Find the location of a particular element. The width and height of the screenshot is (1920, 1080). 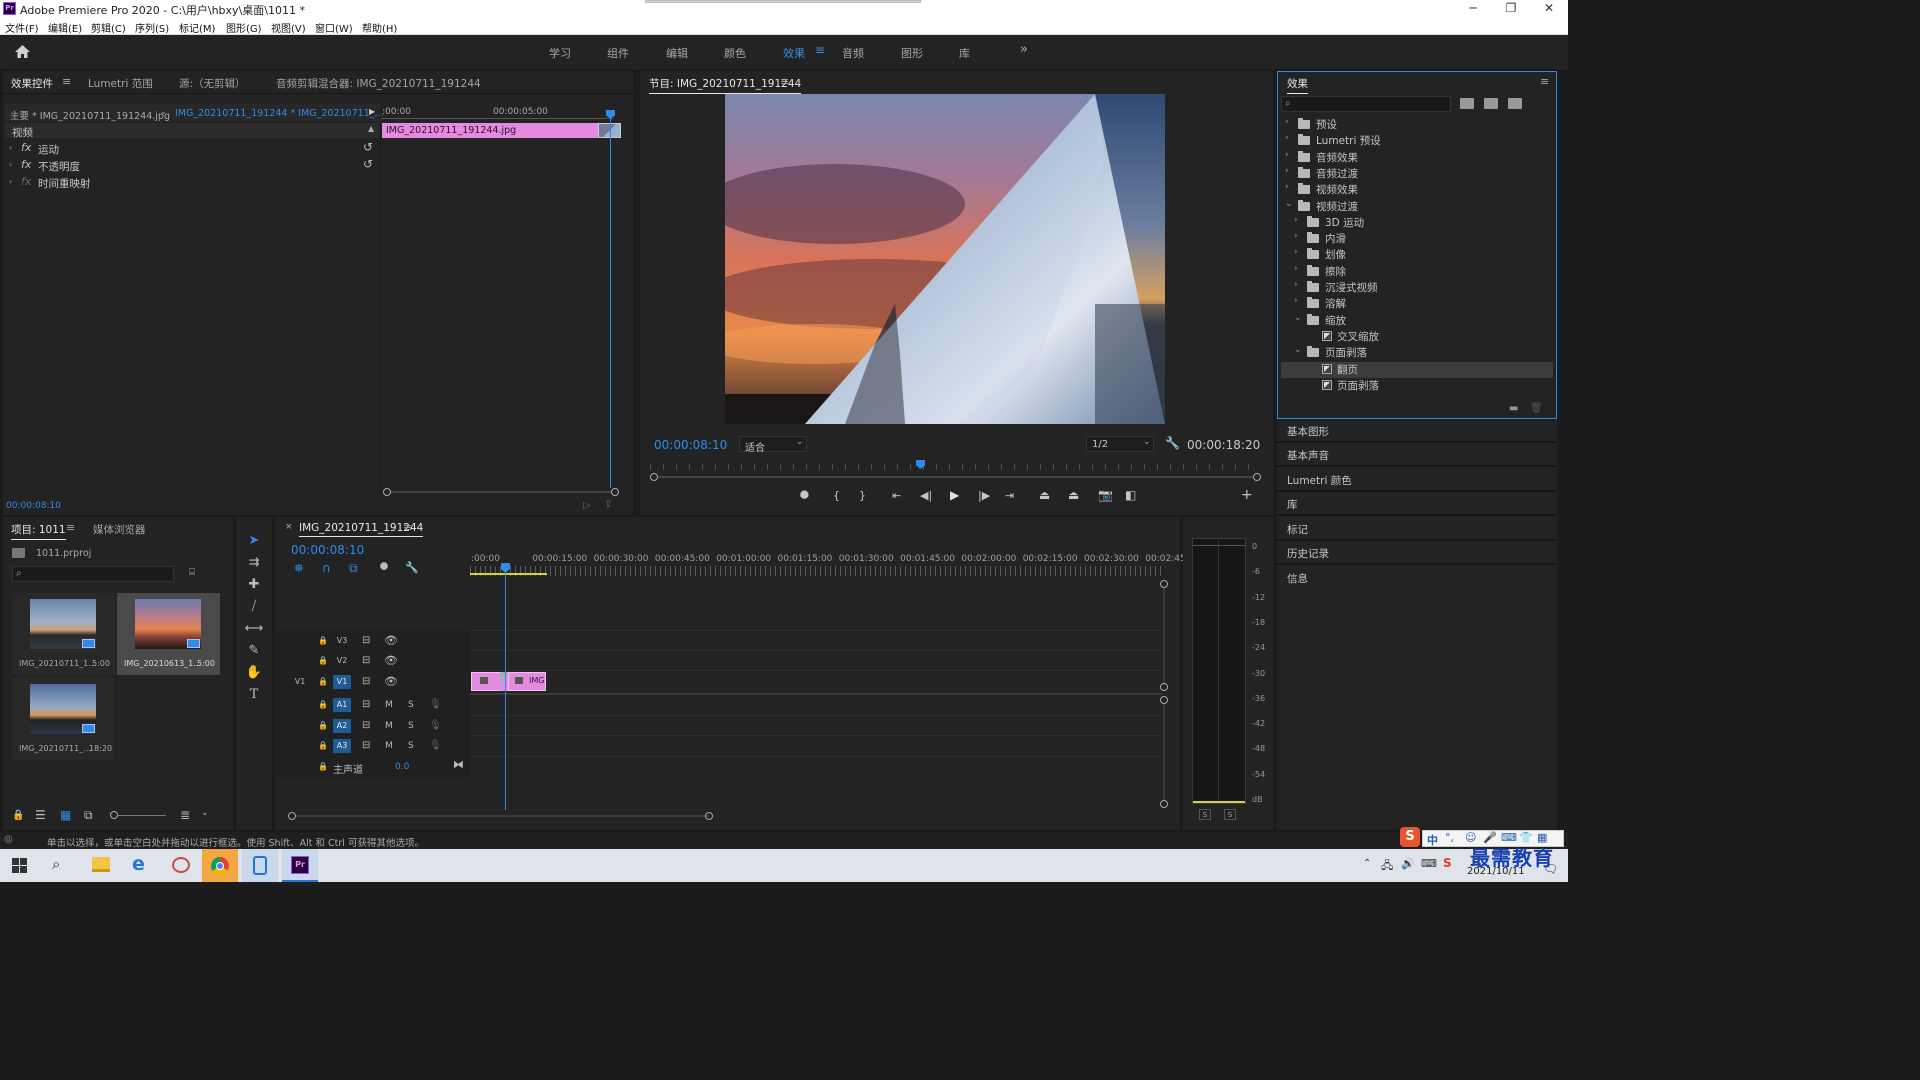

track-a2: A2 is located at coordinates (342, 726).